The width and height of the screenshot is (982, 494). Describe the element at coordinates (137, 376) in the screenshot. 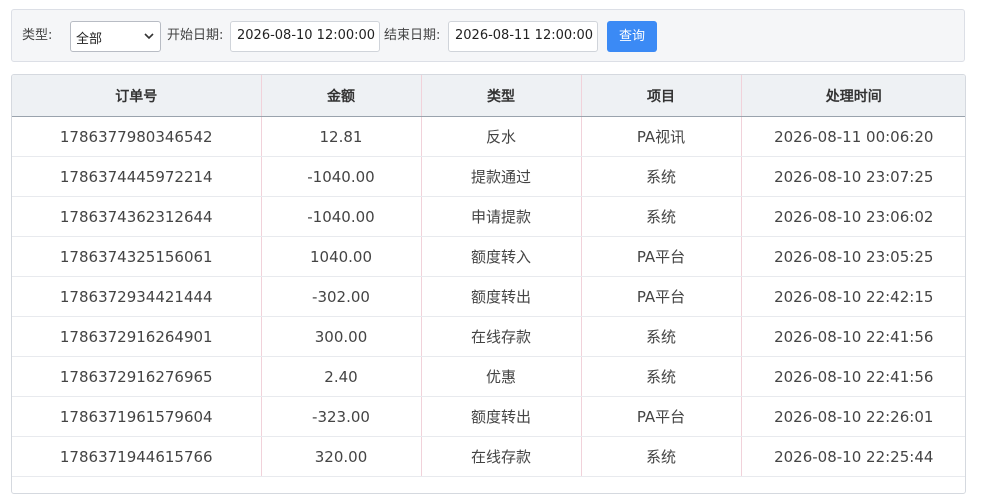

I see `cell-order-no: 1786372916276965` at that location.